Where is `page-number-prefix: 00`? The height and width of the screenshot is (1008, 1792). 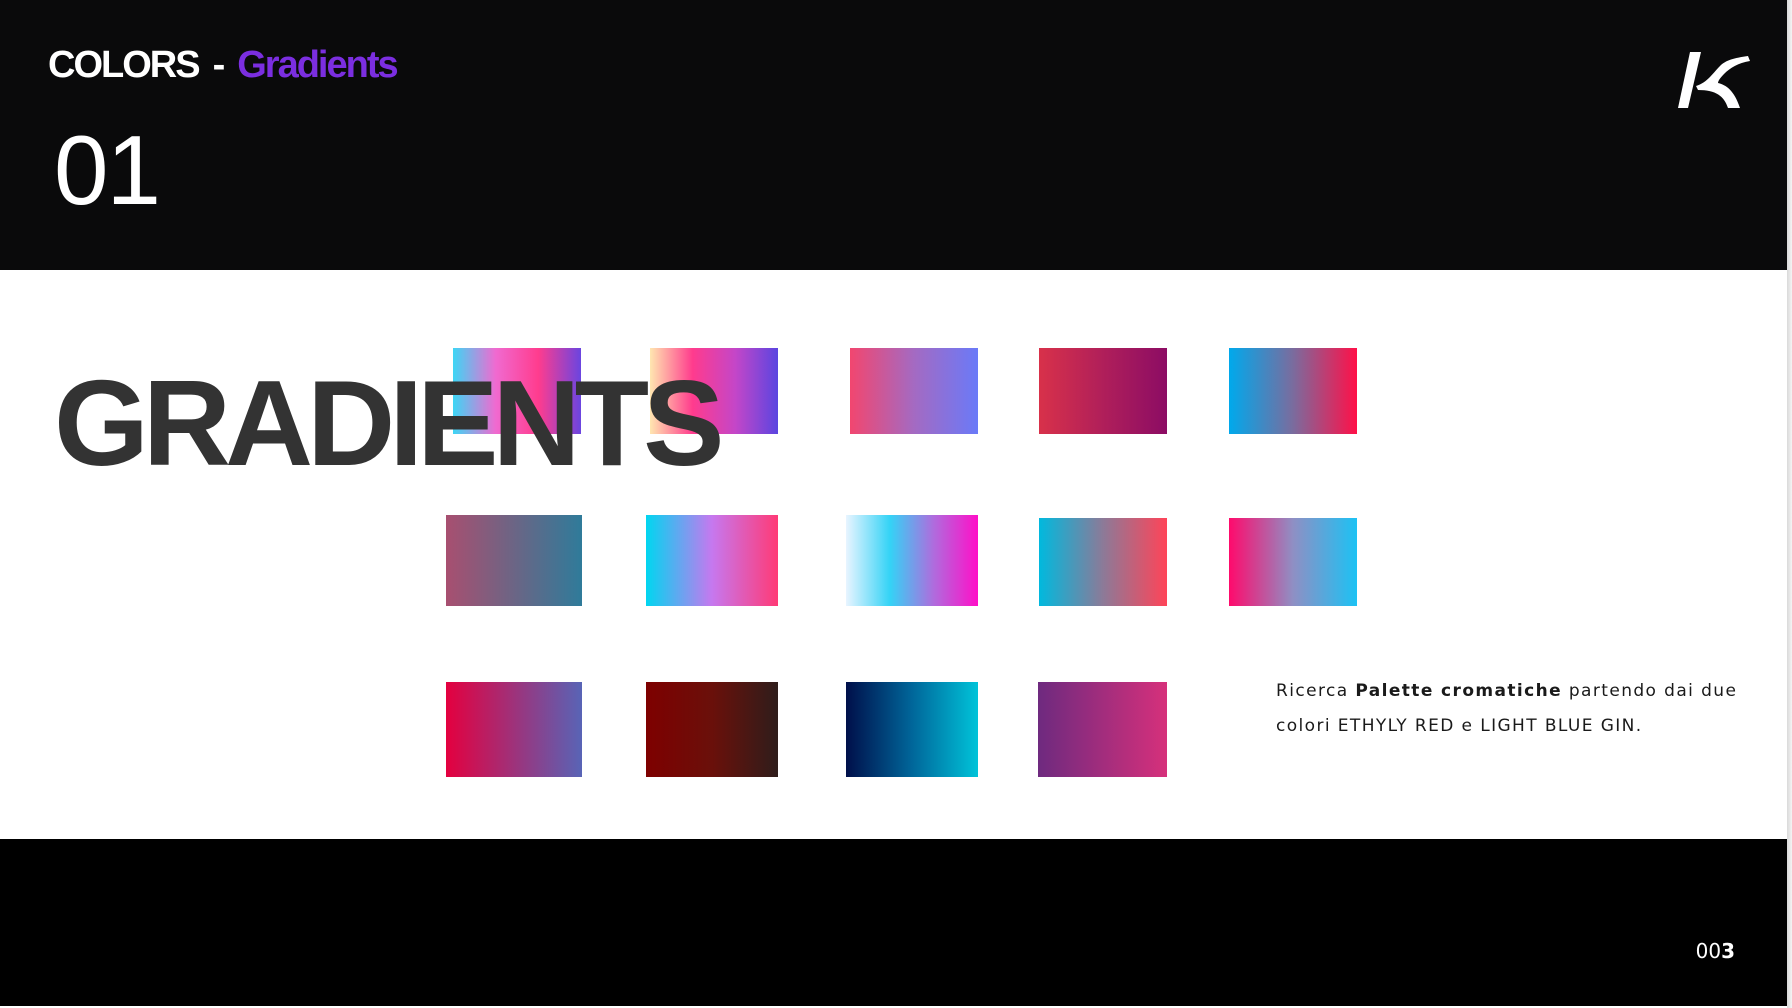
page-number-prefix: 00 is located at coordinates (1708, 951).